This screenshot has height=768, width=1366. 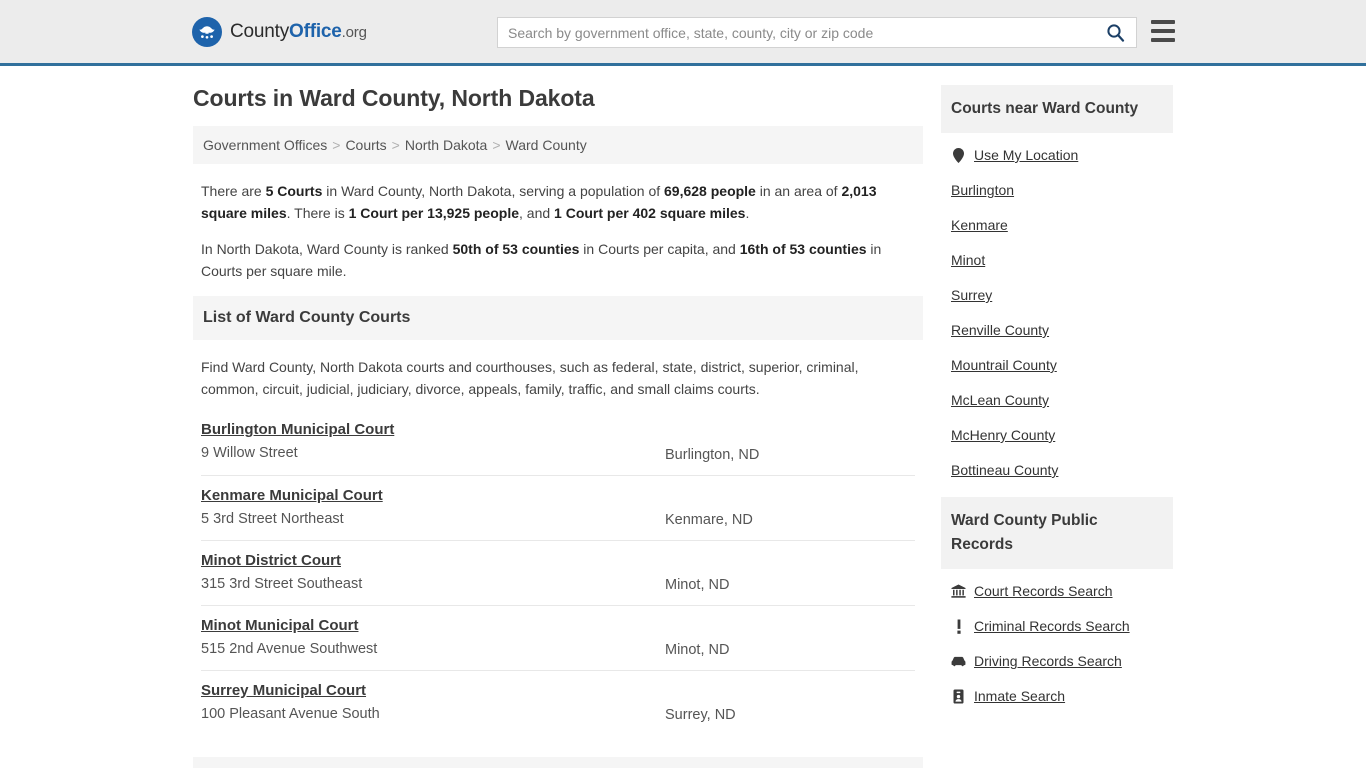 I want to click on stat-population: 69,628 people, so click(x=710, y=191).